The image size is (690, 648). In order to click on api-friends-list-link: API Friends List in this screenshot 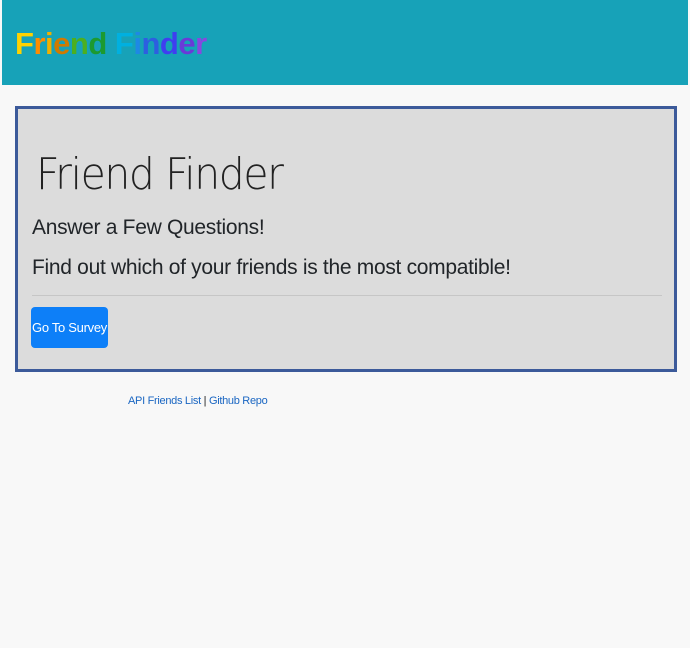, I will do `click(164, 401)`.